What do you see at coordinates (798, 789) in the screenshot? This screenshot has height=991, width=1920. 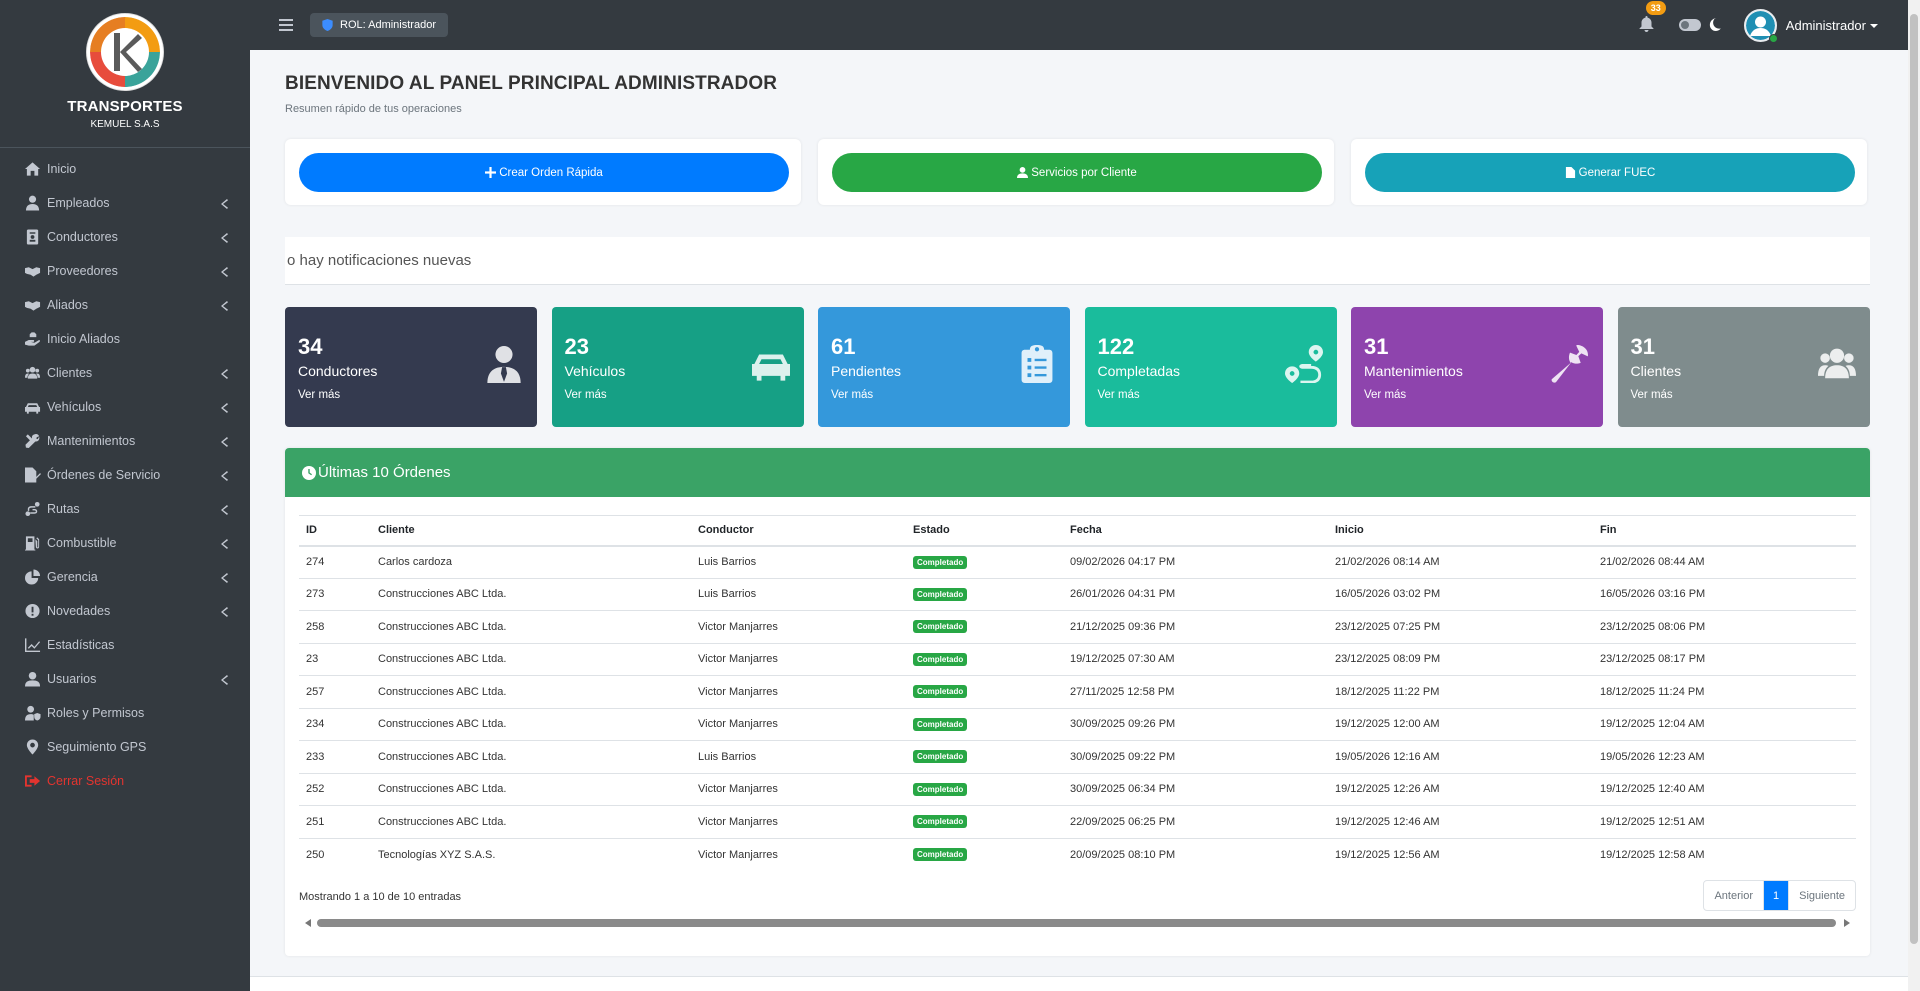 I see `table-cell: Victor Manjarres` at bounding box center [798, 789].